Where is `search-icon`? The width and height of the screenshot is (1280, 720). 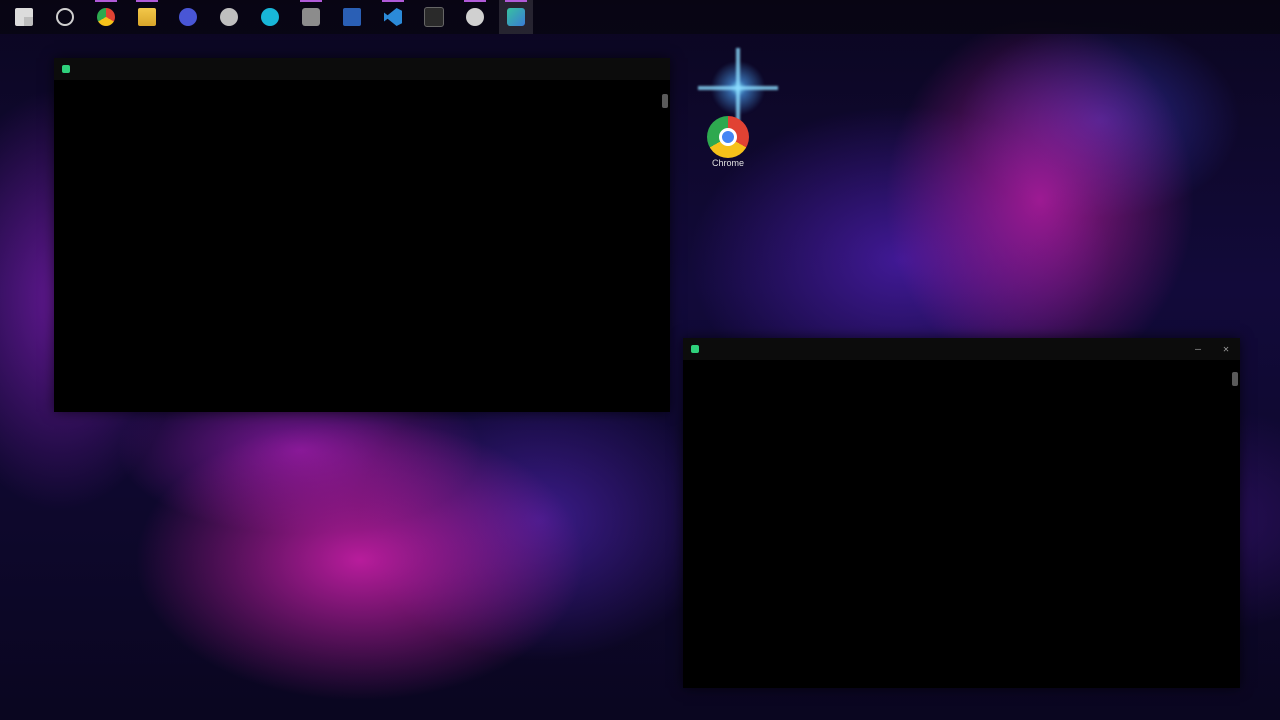
search-icon is located at coordinates (65, 17).